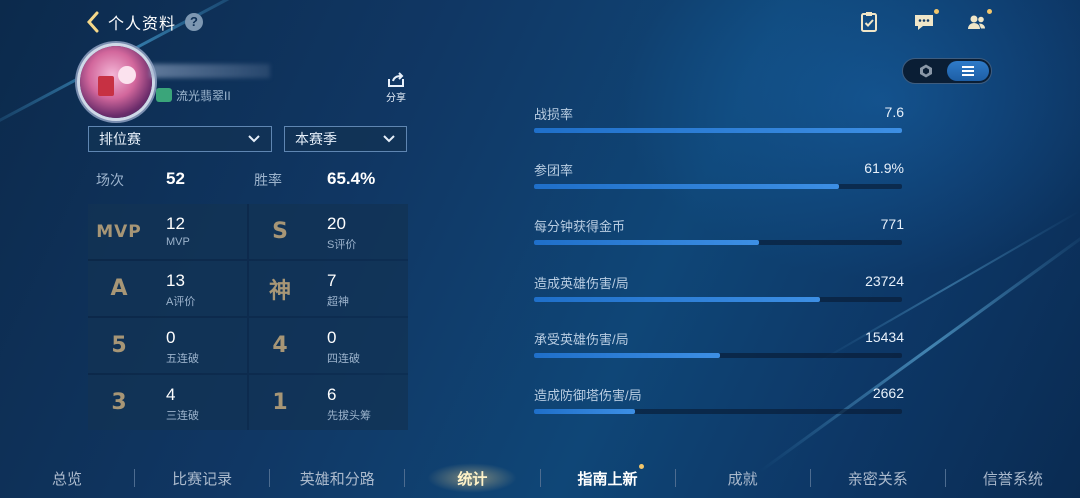 Image resolution: width=1080 pixels, height=498 pixels. I want to click on achievement-mvp: MVP 12 MVP, so click(167, 231).